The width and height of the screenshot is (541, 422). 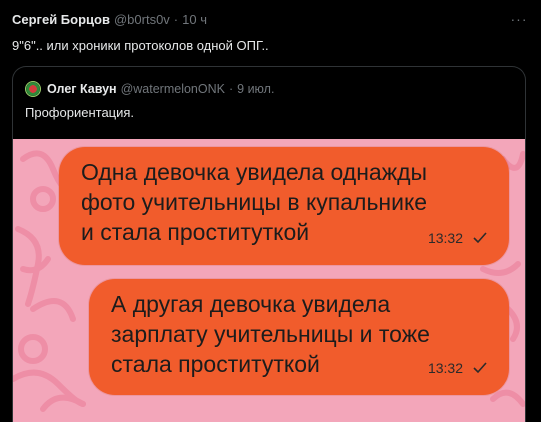 I want to click on more-icon: ···, so click(x=519, y=19).